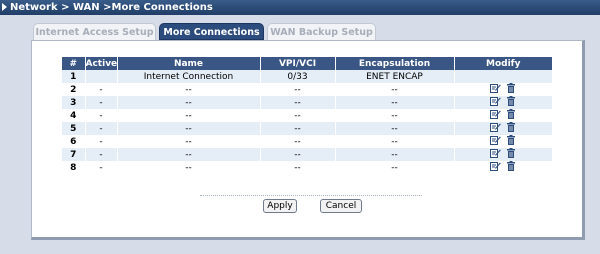  Describe the element at coordinates (74, 128) in the screenshot. I see `cell-number: 5` at that location.